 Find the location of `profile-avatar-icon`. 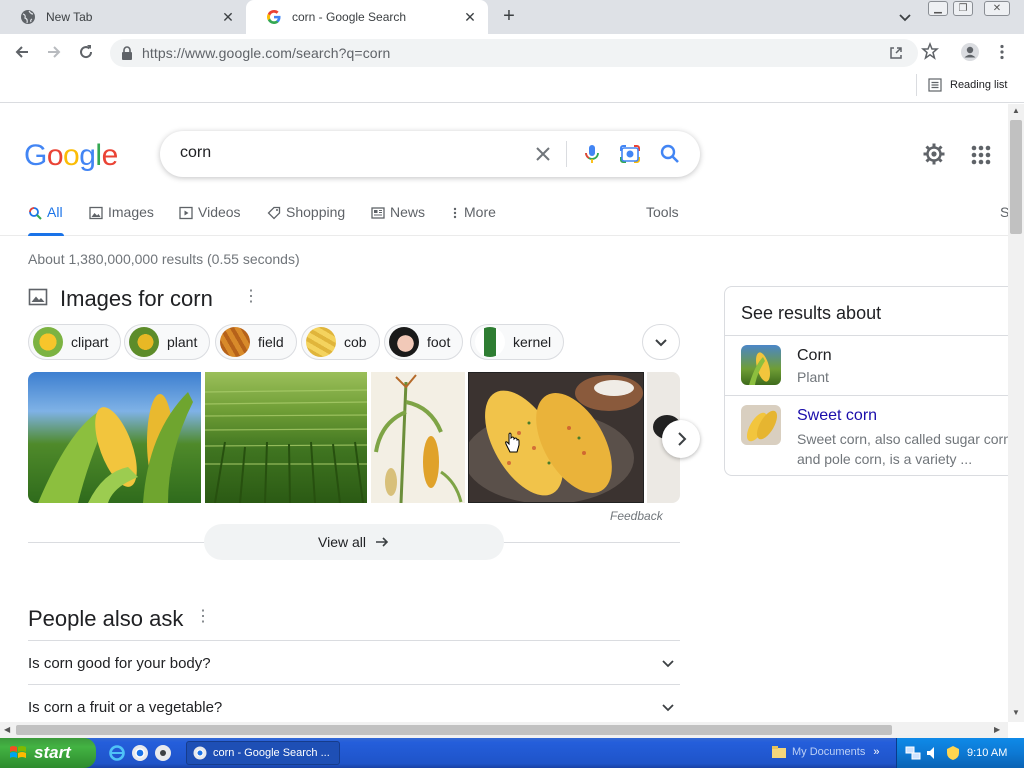

profile-avatar-icon is located at coordinates (970, 52).